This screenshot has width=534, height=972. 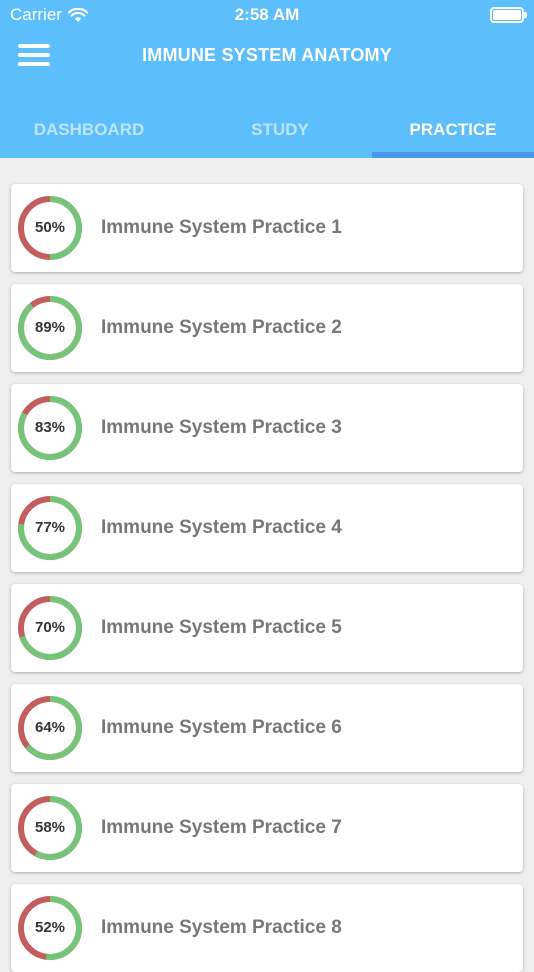 I want to click on practice-item: 89% Immune System Practice 2, so click(x=267, y=328).